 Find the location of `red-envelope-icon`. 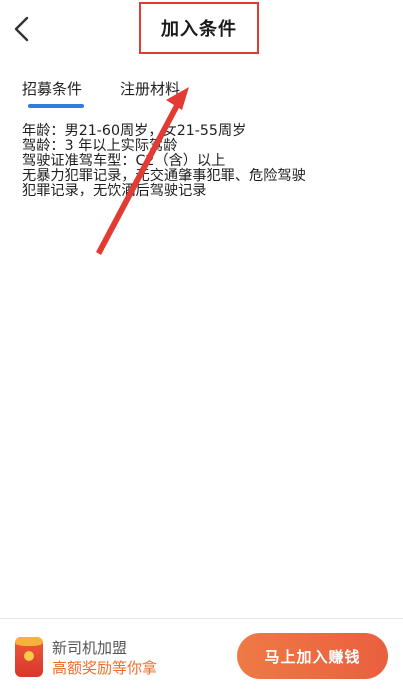

red-envelope-icon is located at coordinates (29, 657).